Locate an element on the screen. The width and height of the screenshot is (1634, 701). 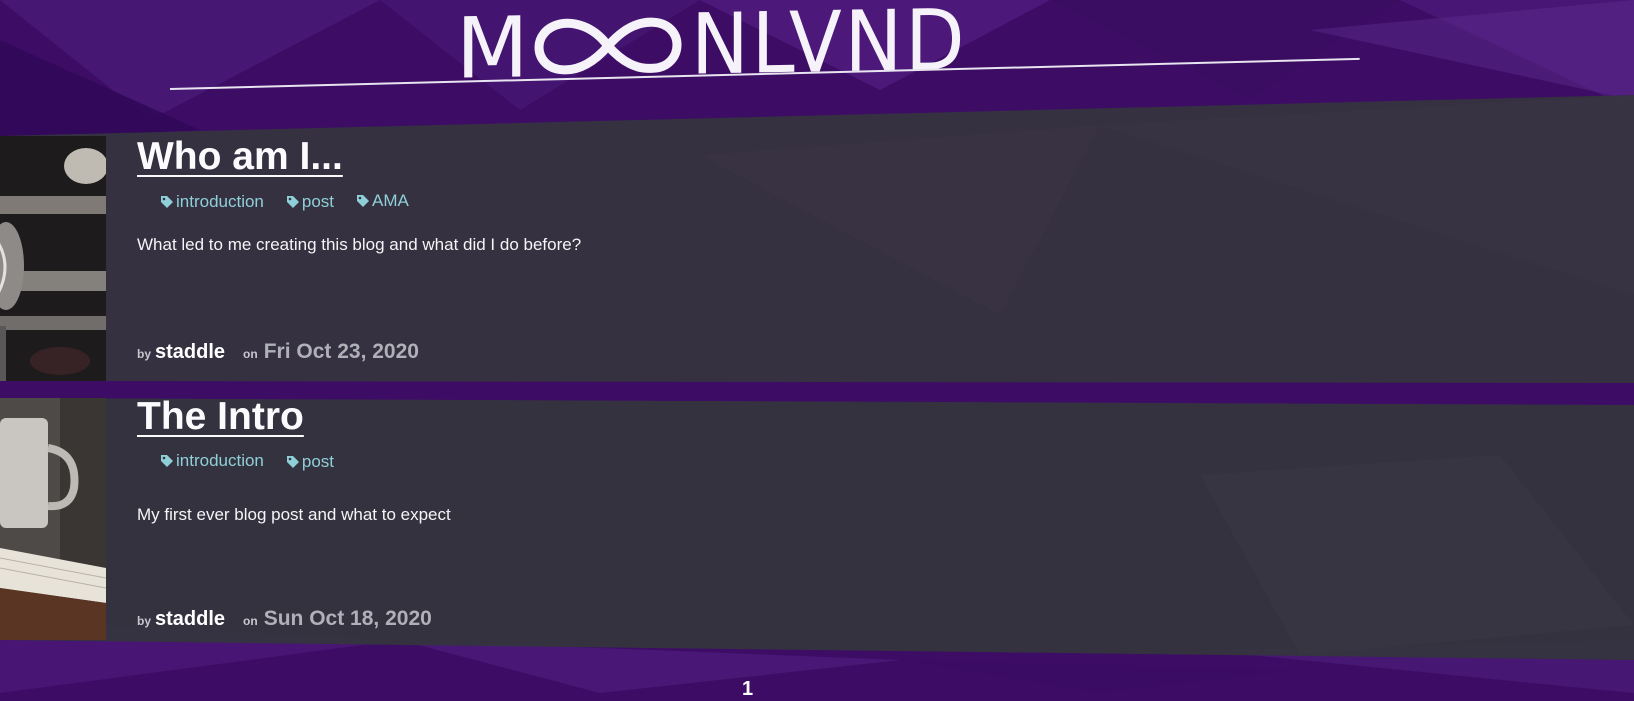
post-title: The Intro is located at coordinates (220, 417).